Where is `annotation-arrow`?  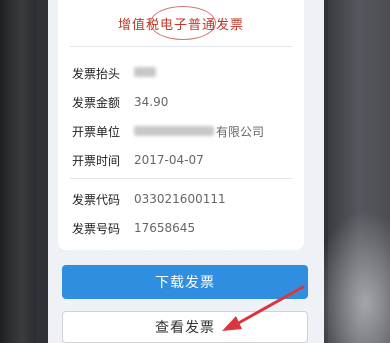
annotation-arrow is located at coordinates (263, 308).